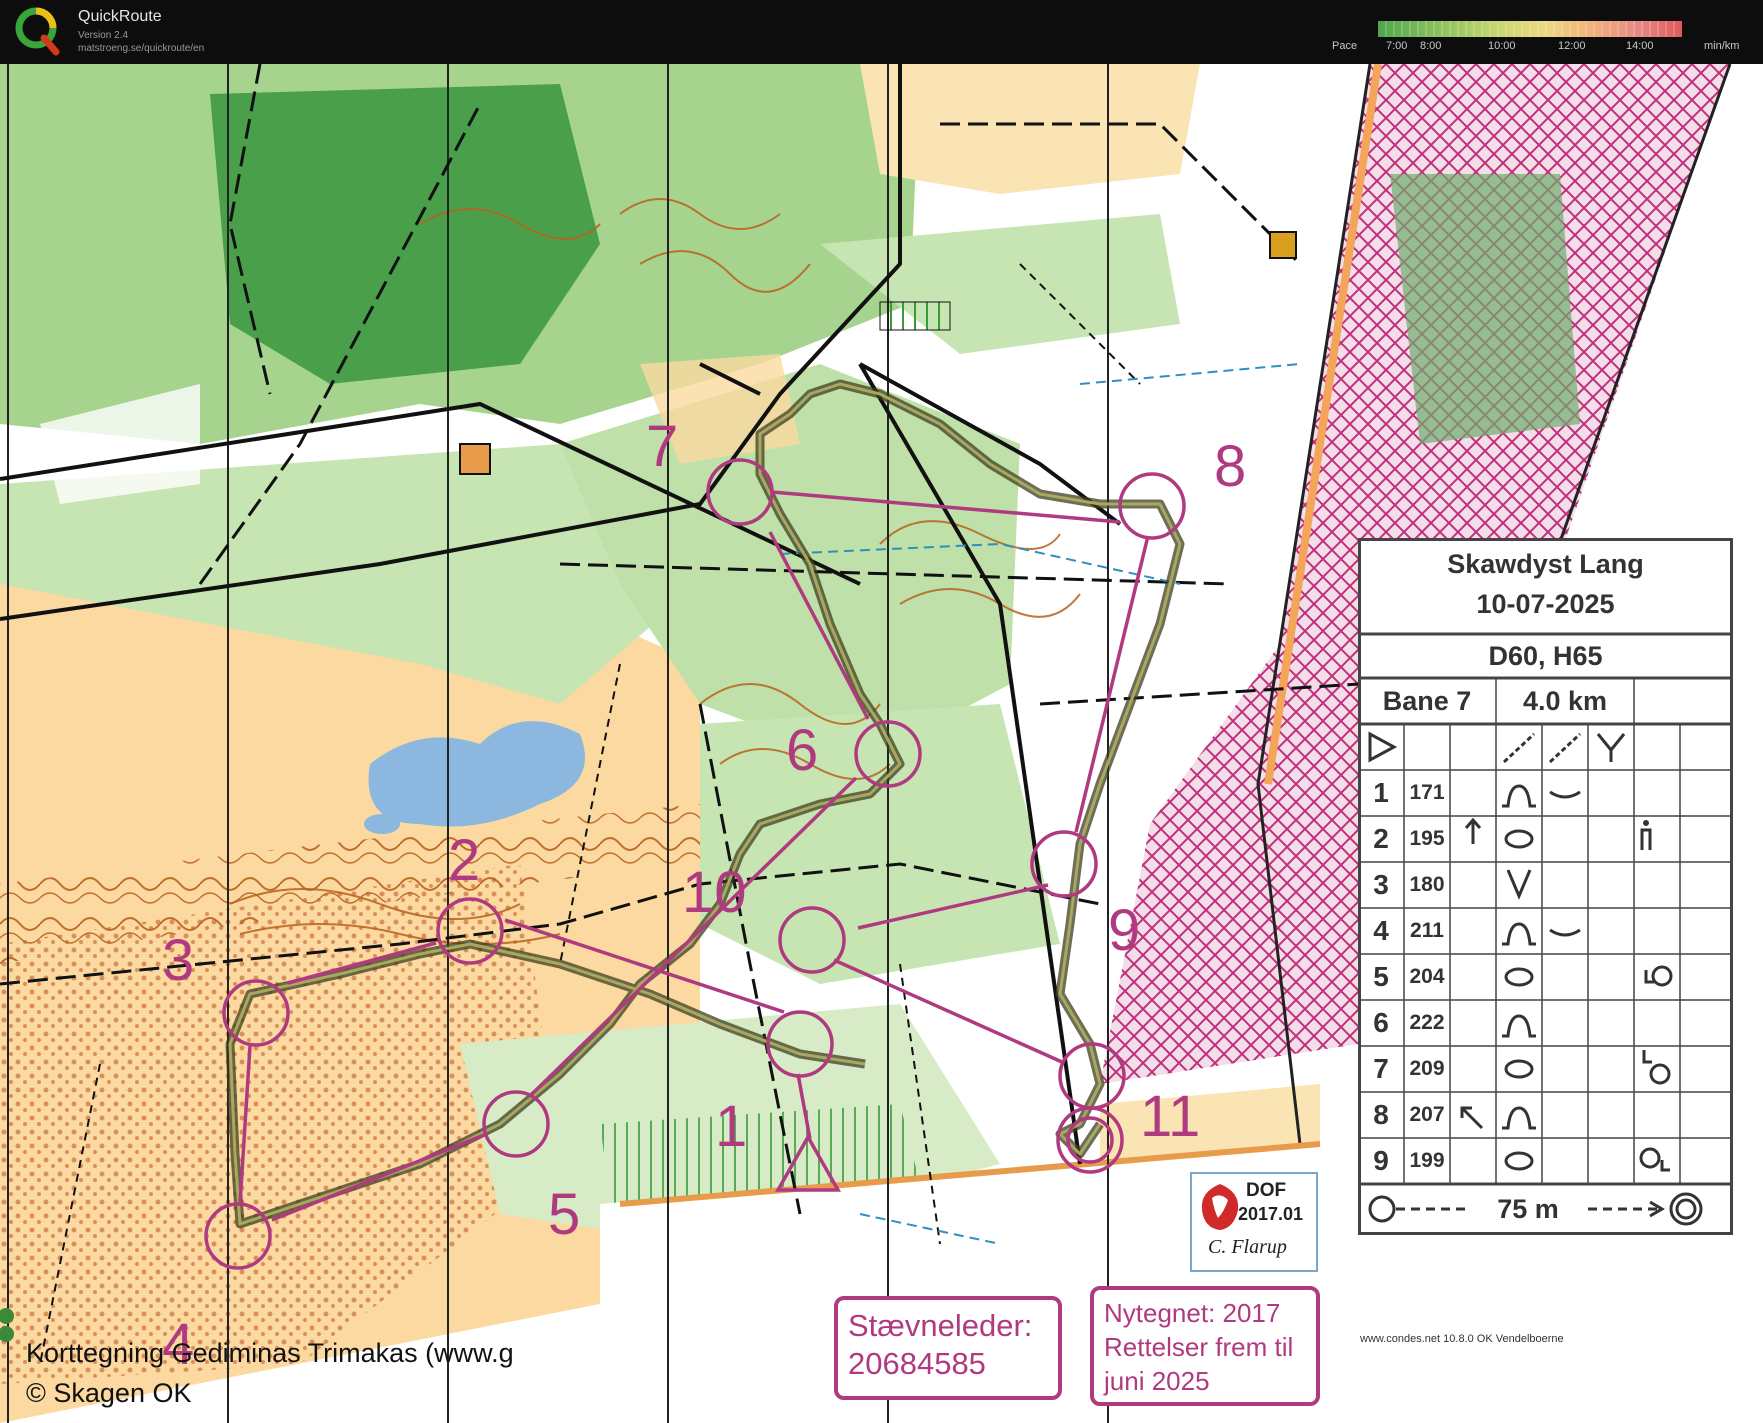  I want to click on quickroute-logo-icon, so click(37, 31).